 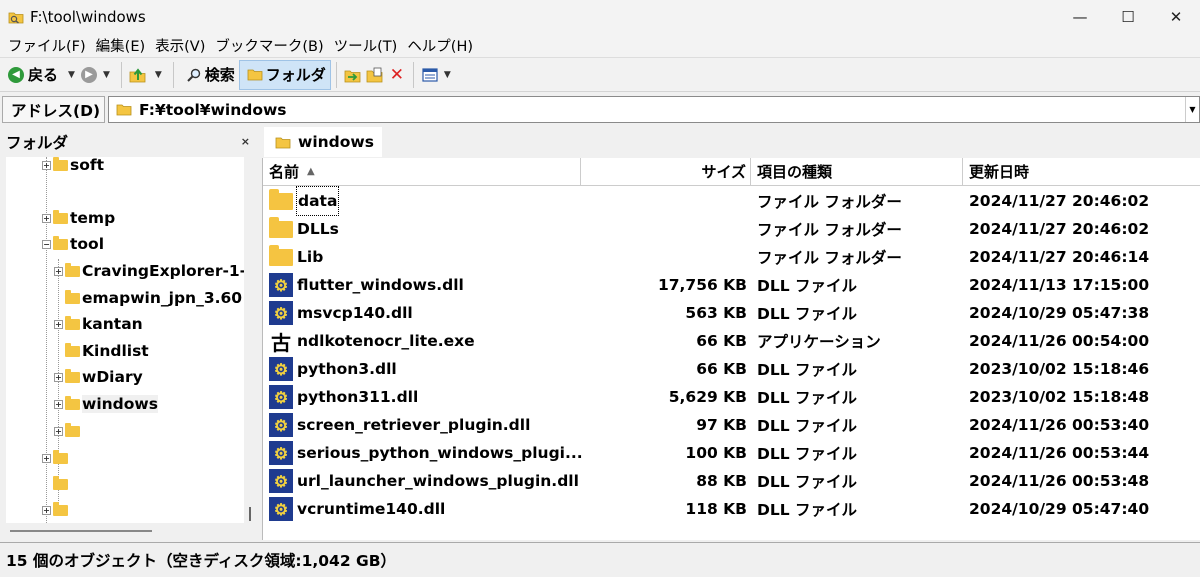 What do you see at coordinates (281, 342) in the screenshot?
I see `application-icon: 古` at bounding box center [281, 342].